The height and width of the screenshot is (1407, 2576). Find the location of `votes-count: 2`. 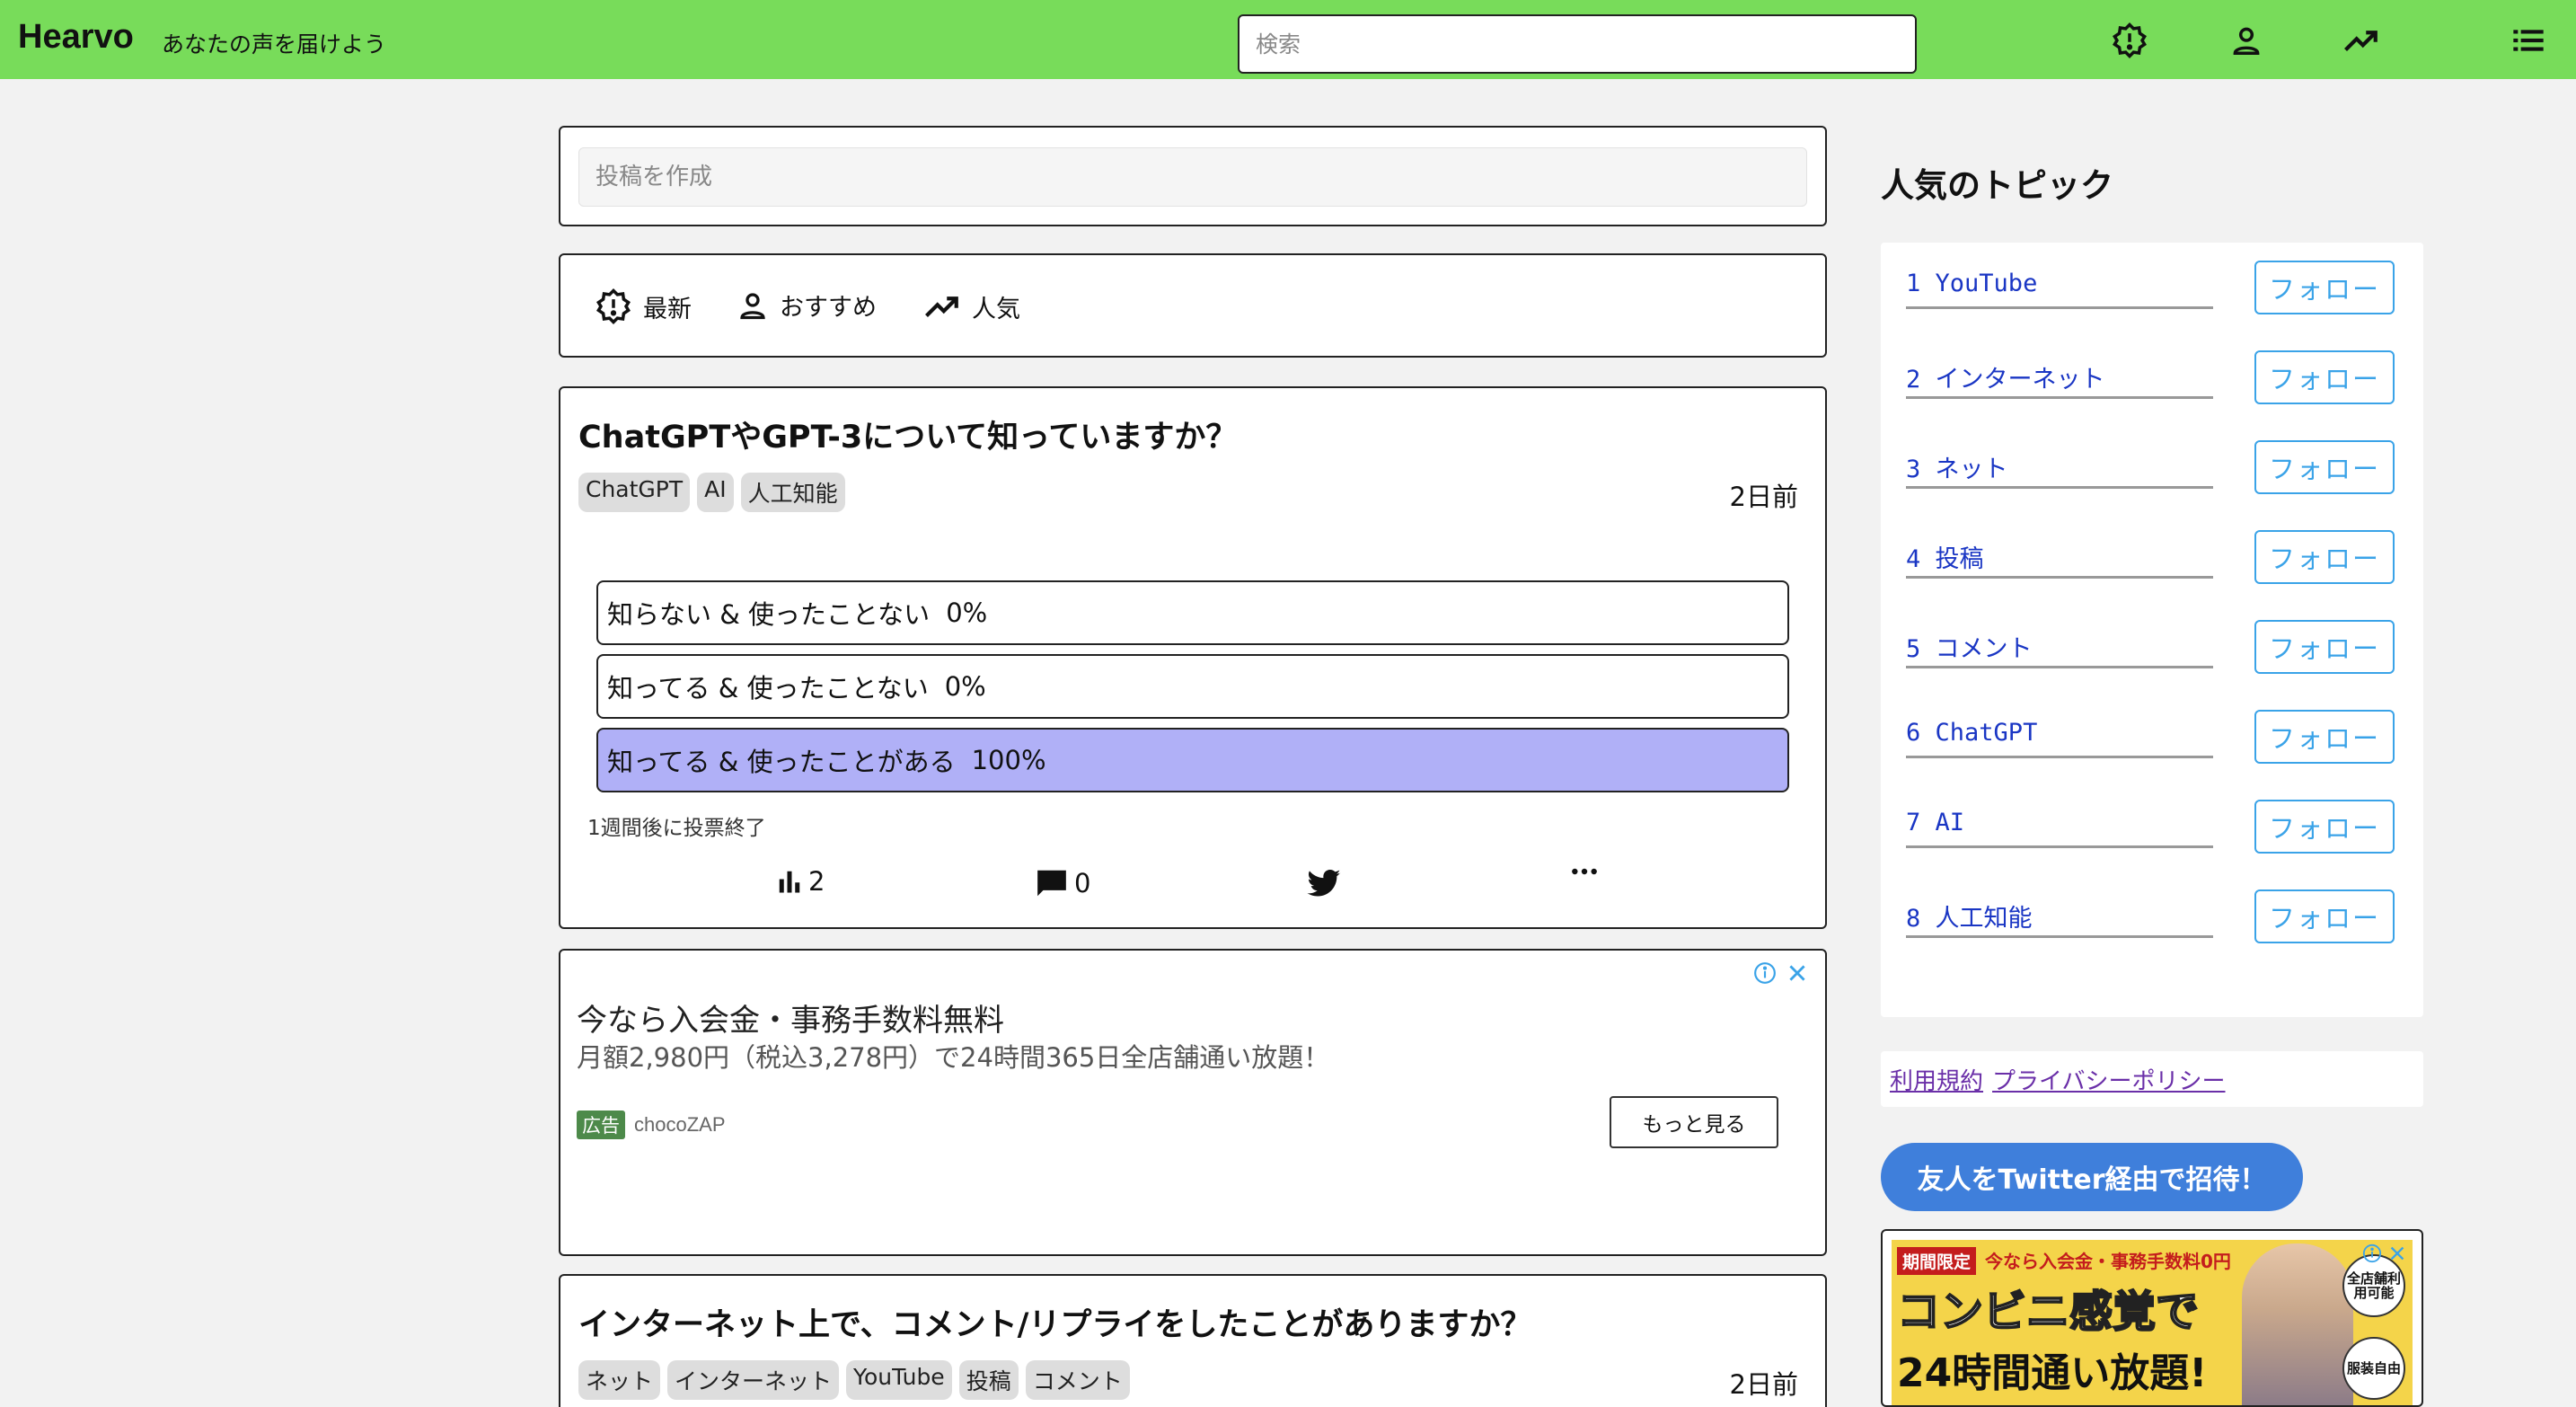

votes-count: 2 is located at coordinates (816, 881).